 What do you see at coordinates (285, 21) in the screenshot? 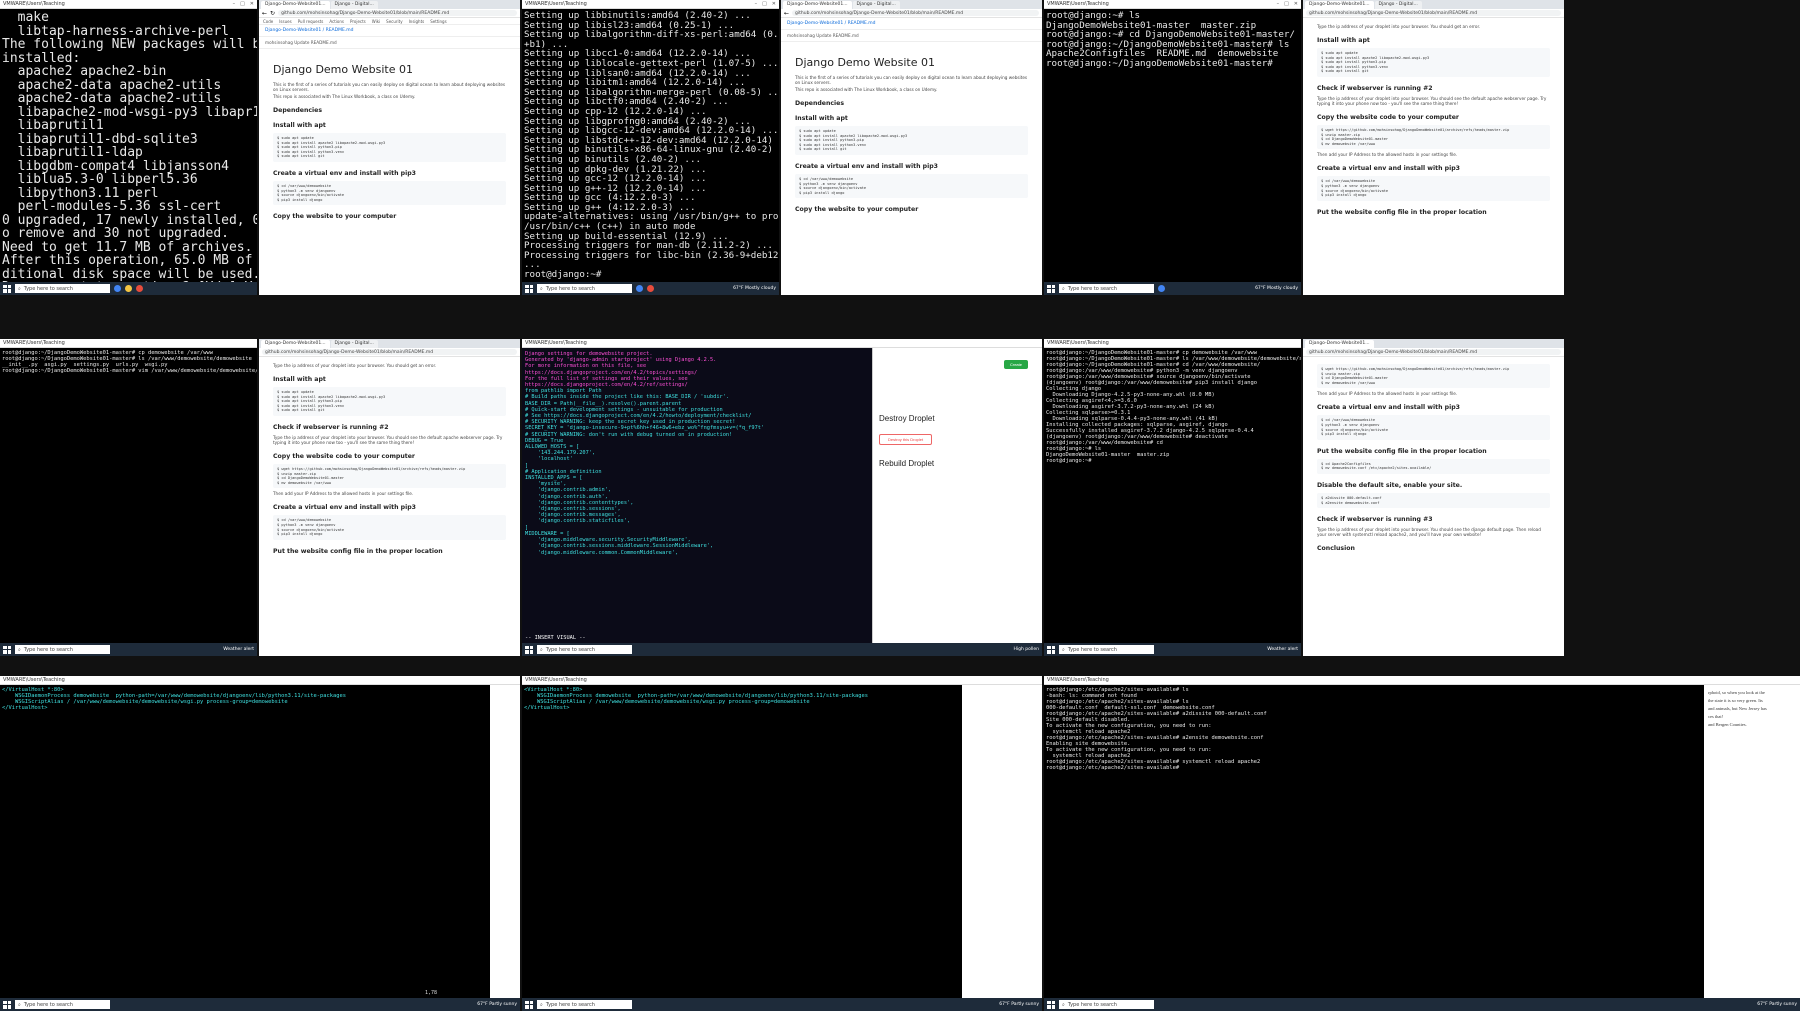
I see `repo-nav-item: Issues` at bounding box center [285, 21].